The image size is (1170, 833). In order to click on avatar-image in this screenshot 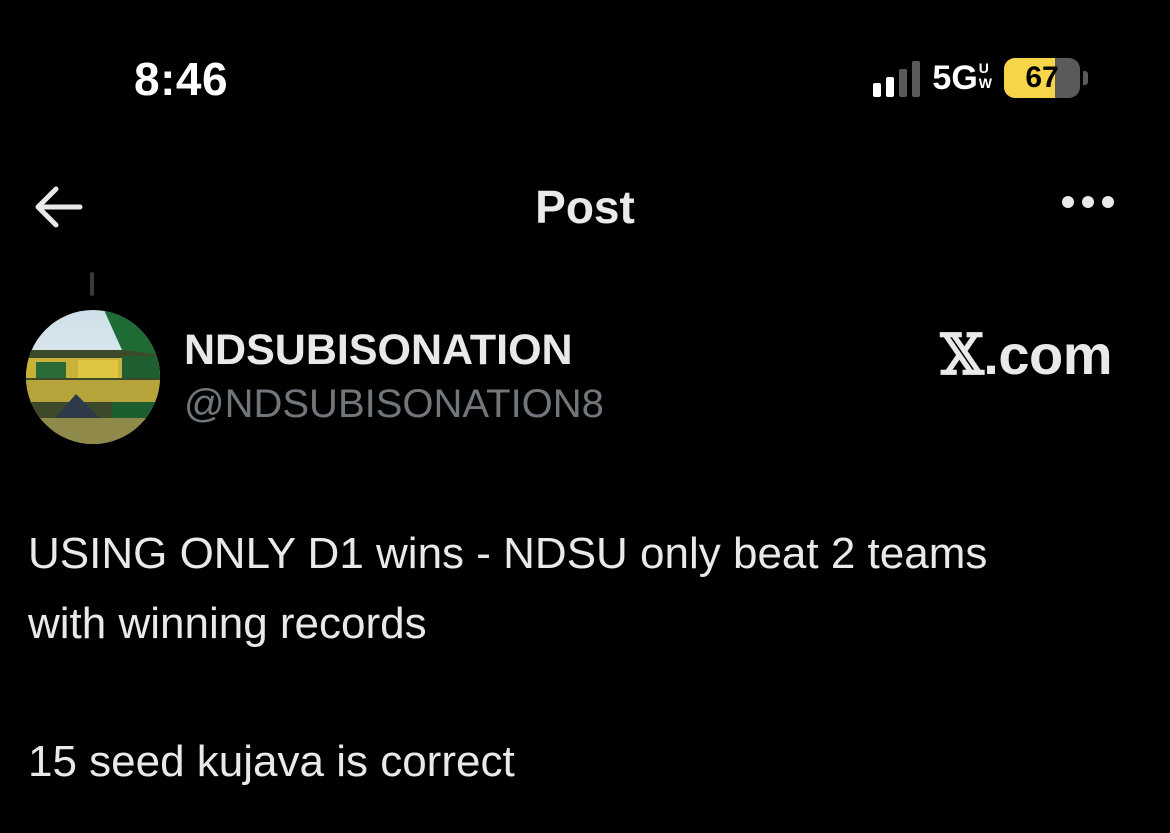, I will do `click(93, 377)`.